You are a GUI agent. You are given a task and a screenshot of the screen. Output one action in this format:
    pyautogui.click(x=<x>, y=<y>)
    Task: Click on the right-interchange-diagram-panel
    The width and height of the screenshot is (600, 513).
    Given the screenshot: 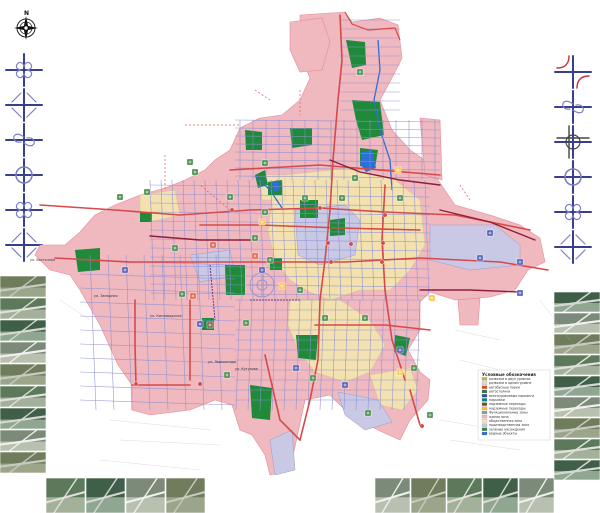 What is the action you would take?
    pyautogui.click(x=573, y=159)
    